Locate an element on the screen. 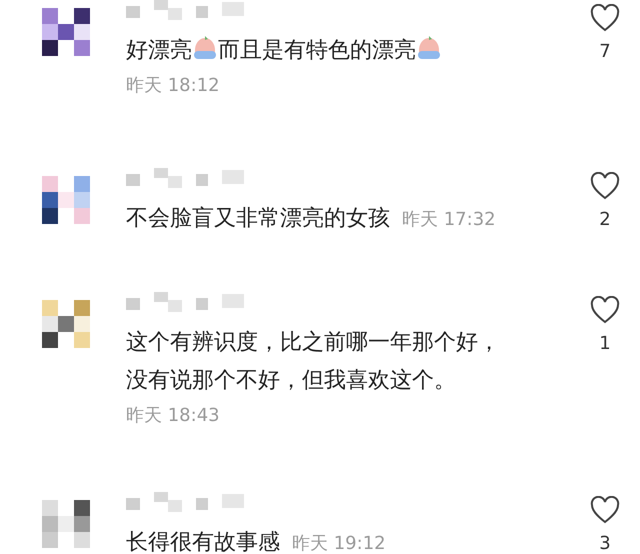 The image size is (640, 554). comment-text: 不会脸盲又非常漂亮的女孩 is located at coordinates (258, 218).